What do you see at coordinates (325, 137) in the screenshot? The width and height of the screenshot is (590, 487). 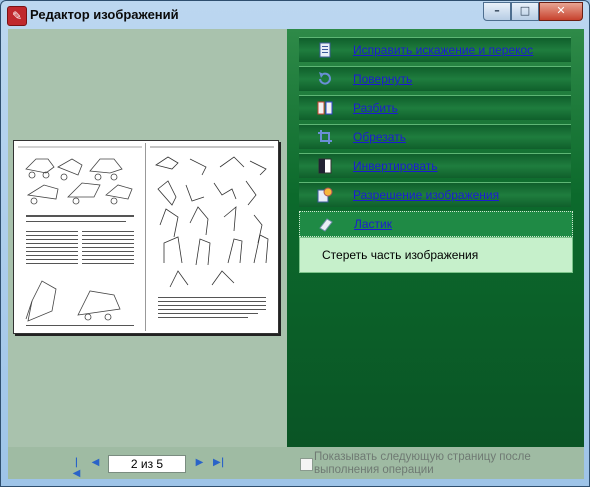 I see `crop-icon` at bounding box center [325, 137].